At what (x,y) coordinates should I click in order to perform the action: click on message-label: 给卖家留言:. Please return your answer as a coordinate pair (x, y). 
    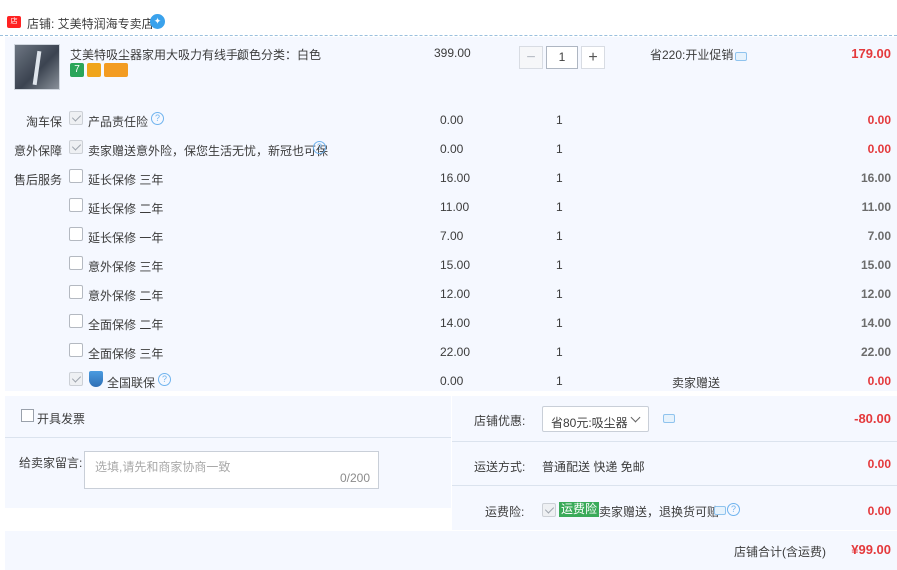
    Looking at the image, I should click on (51, 463).